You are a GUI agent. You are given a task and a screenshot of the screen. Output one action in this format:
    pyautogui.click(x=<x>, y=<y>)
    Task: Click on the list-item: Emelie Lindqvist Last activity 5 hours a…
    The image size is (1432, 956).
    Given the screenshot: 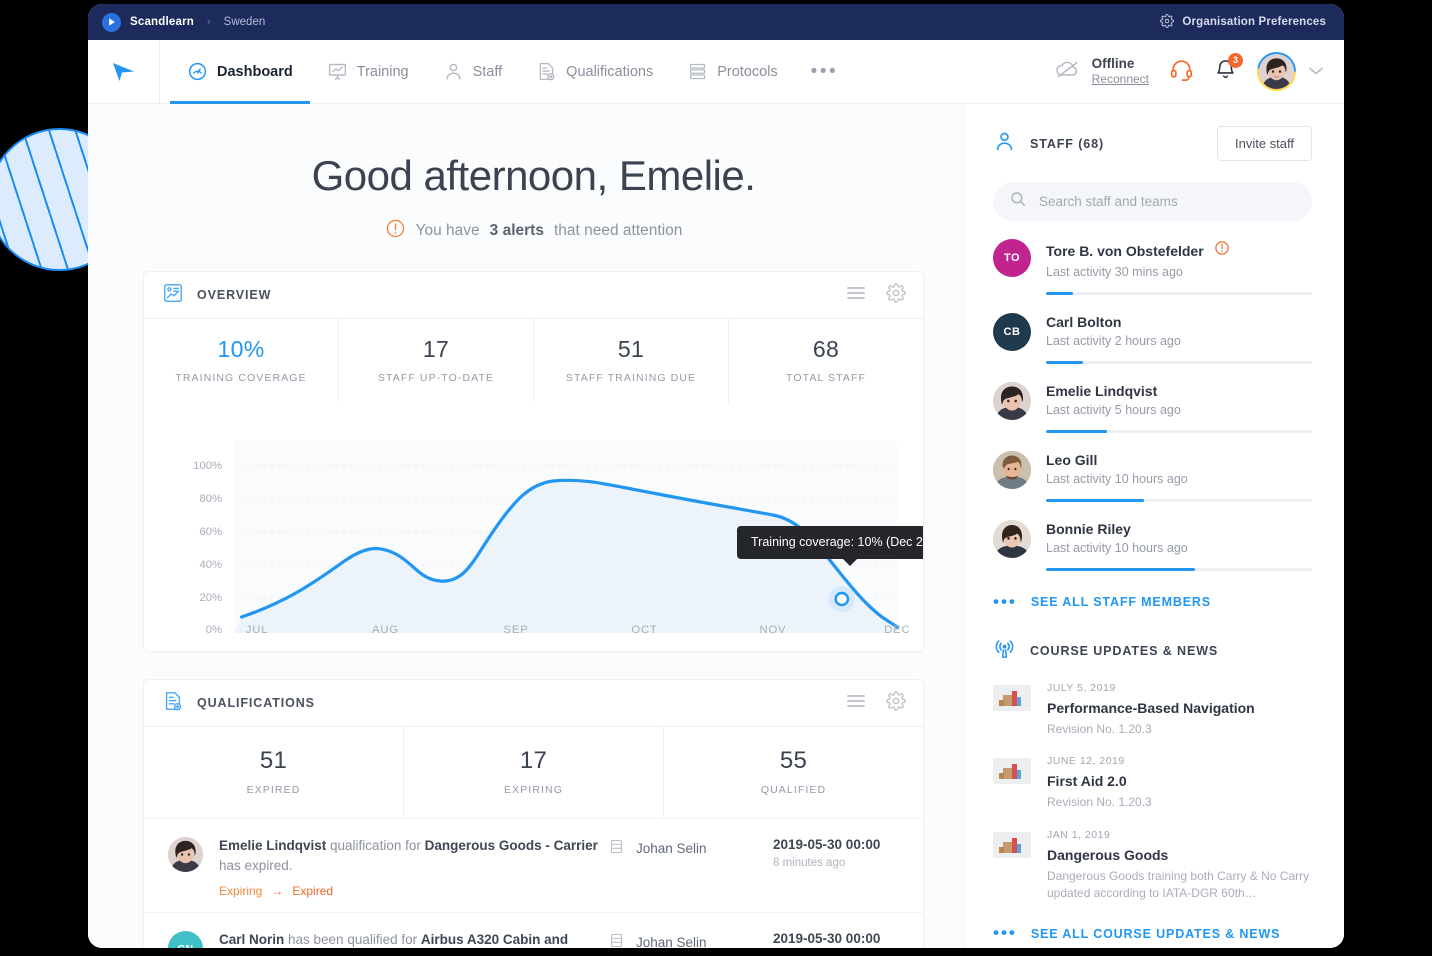 What is the action you would take?
    pyautogui.click(x=1152, y=407)
    